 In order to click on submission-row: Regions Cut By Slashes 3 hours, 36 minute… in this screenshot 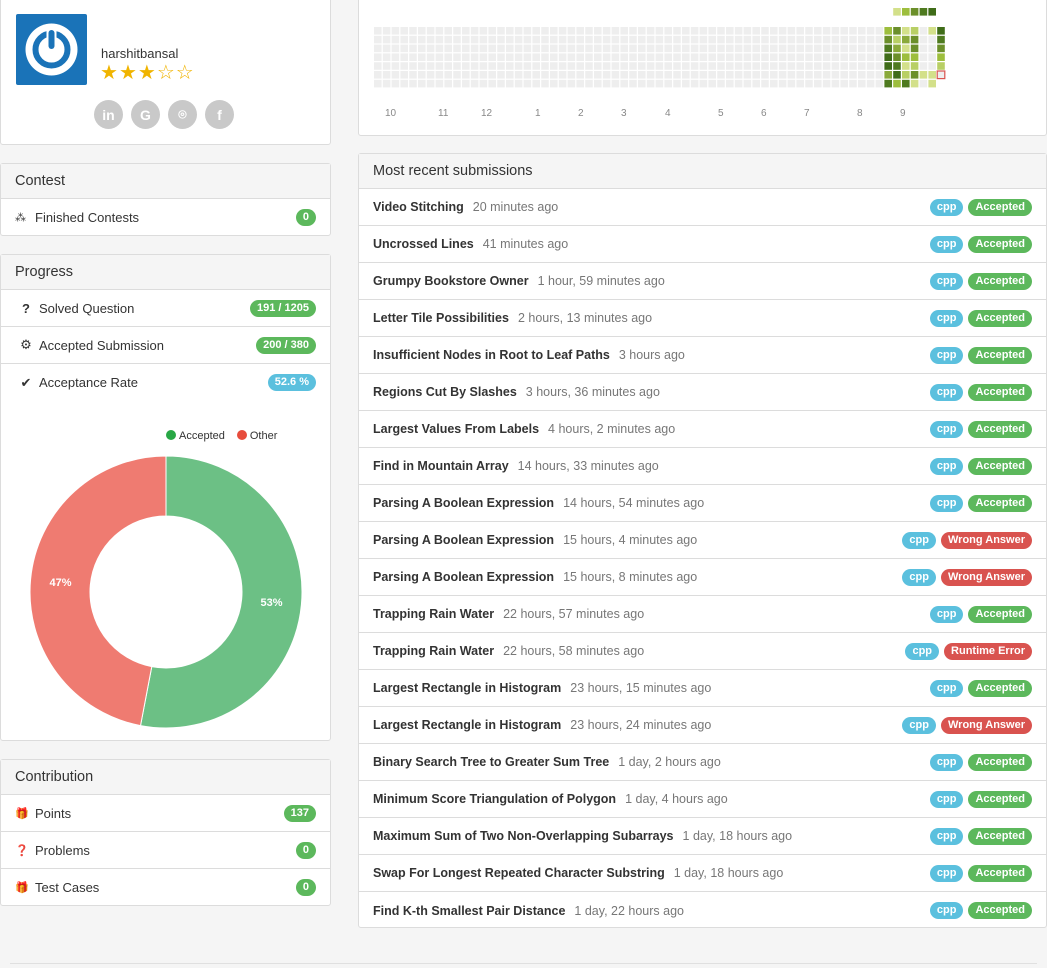, I will do `click(702, 392)`.